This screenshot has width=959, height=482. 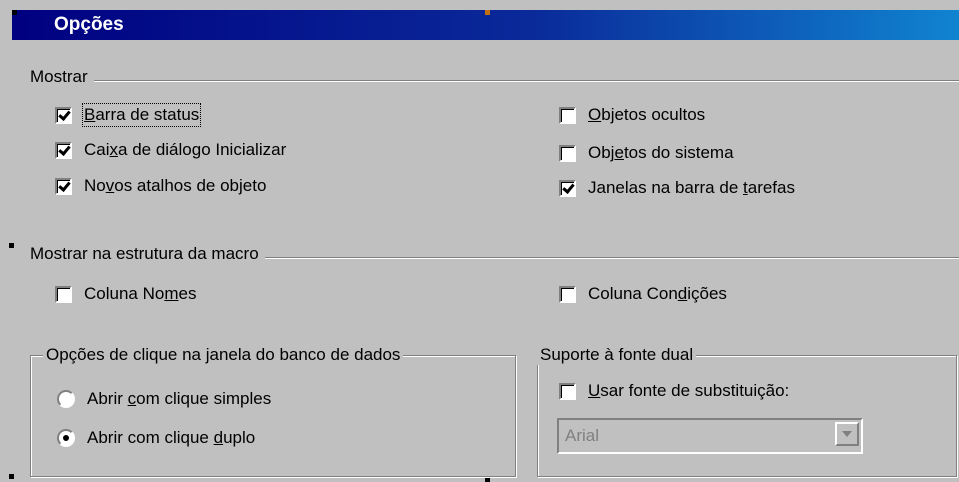 What do you see at coordinates (185, 149) in the screenshot?
I see `checkbox-label: Caixa de diálogo Inicializar` at bounding box center [185, 149].